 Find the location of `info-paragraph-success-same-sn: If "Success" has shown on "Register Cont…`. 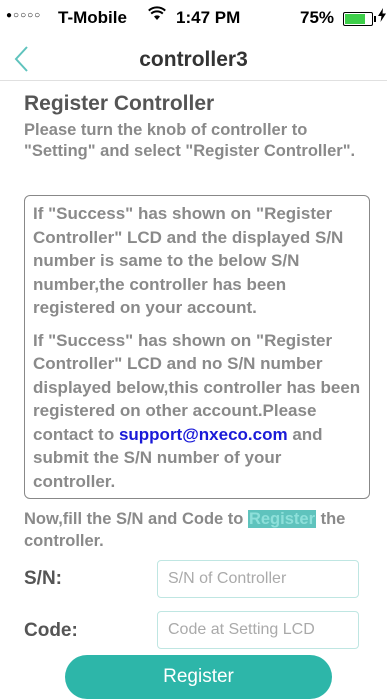

info-paragraph-success-same-sn: If "Success" has shown on "Register Cont… is located at coordinates (188, 260).